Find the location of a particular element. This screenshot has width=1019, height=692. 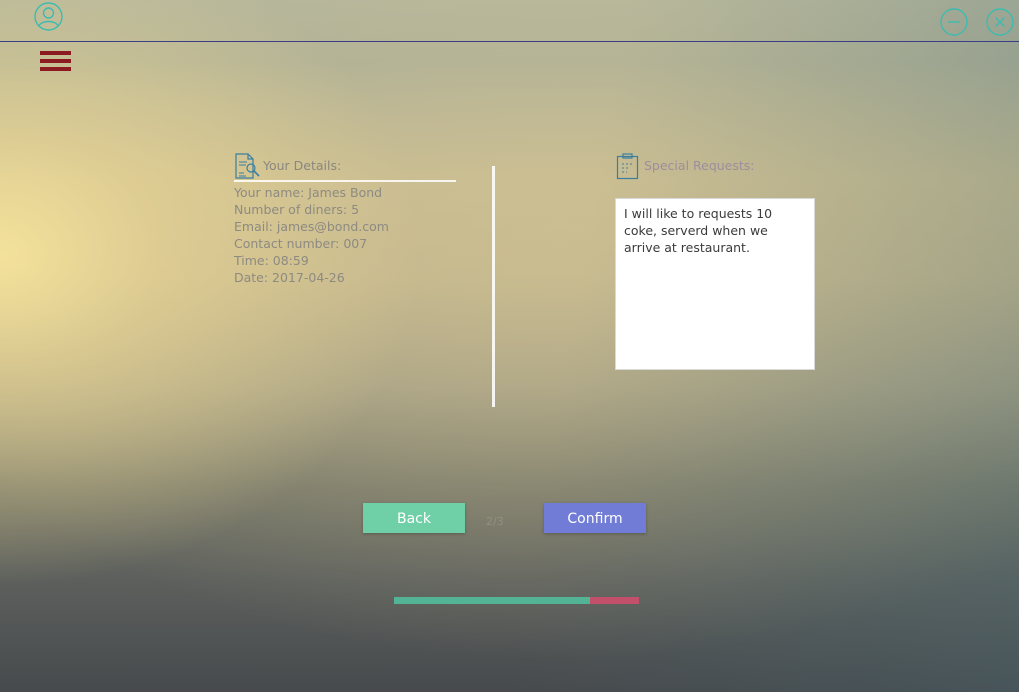

close-icon is located at coordinates (1000, 22).